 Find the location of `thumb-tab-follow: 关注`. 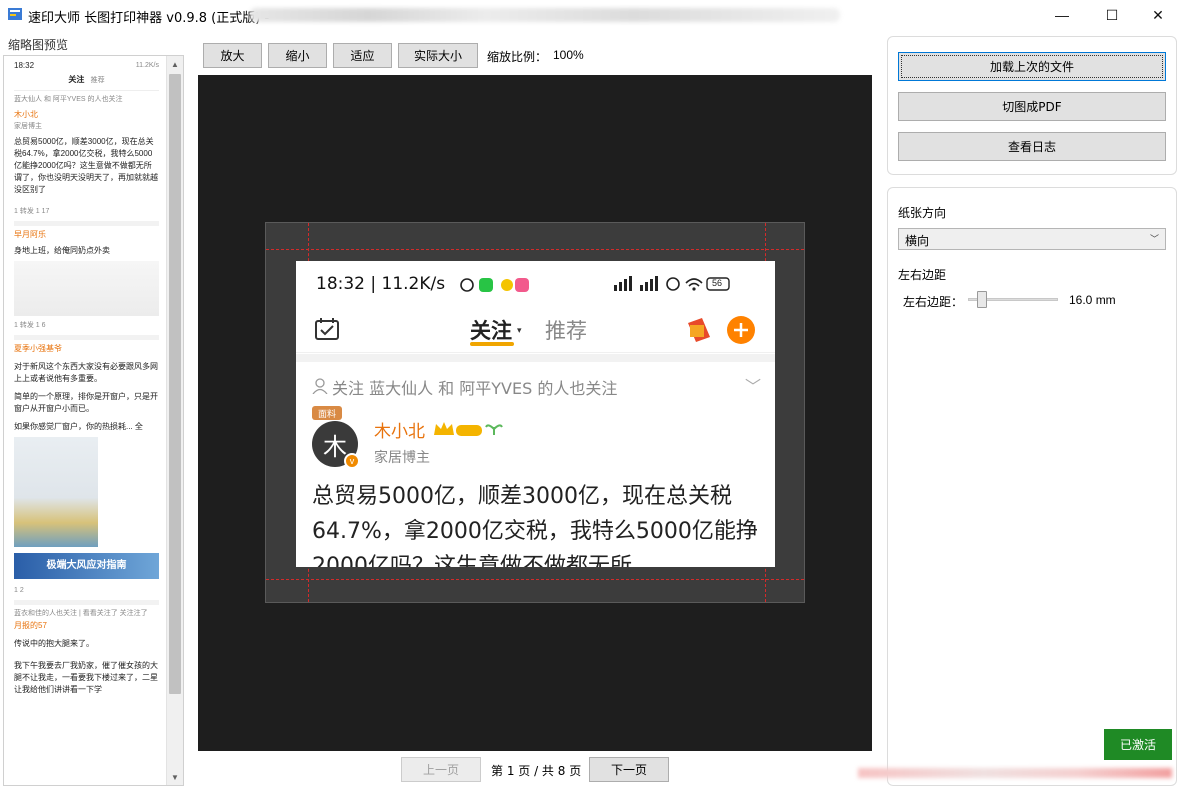

thumb-tab-follow: 关注 is located at coordinates (76, 79).